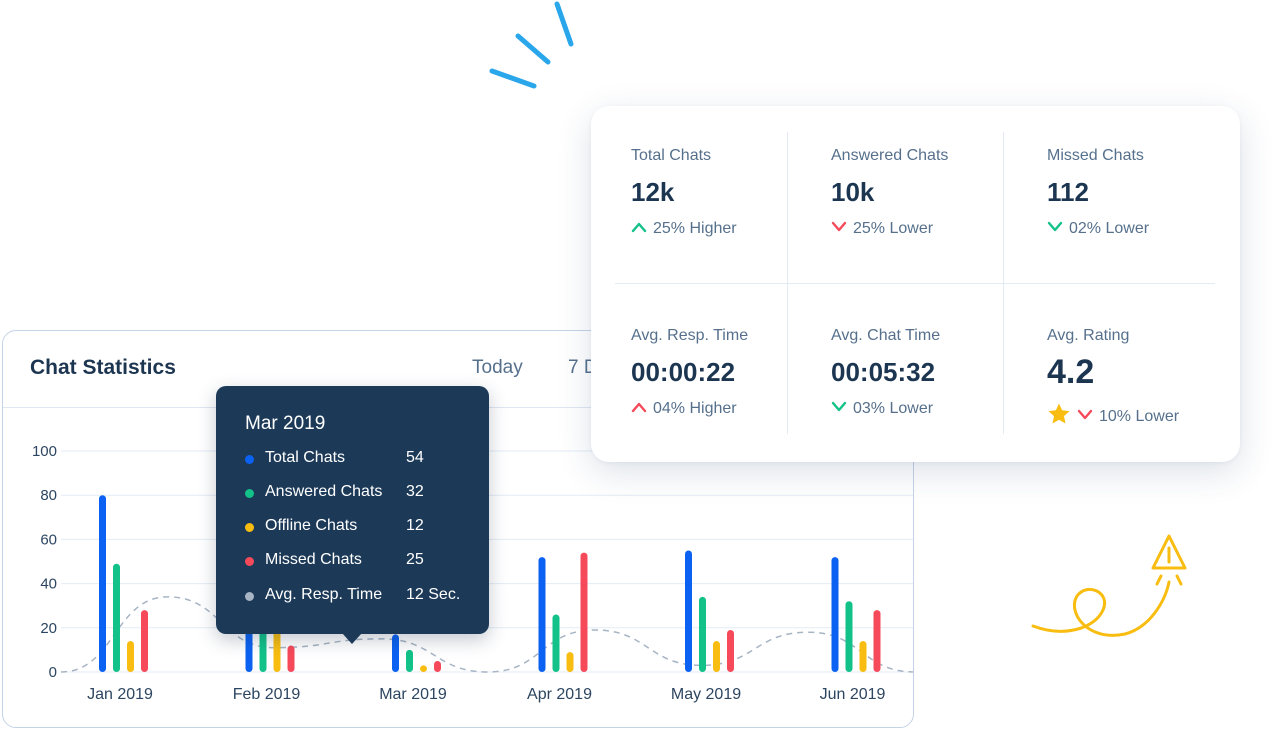 The height and width of the screenshot is (730, 1280). Describe the element at coordinates (1109, 228) in the screenshot. I see `kpi-change-text: 02% Lower` at that location.